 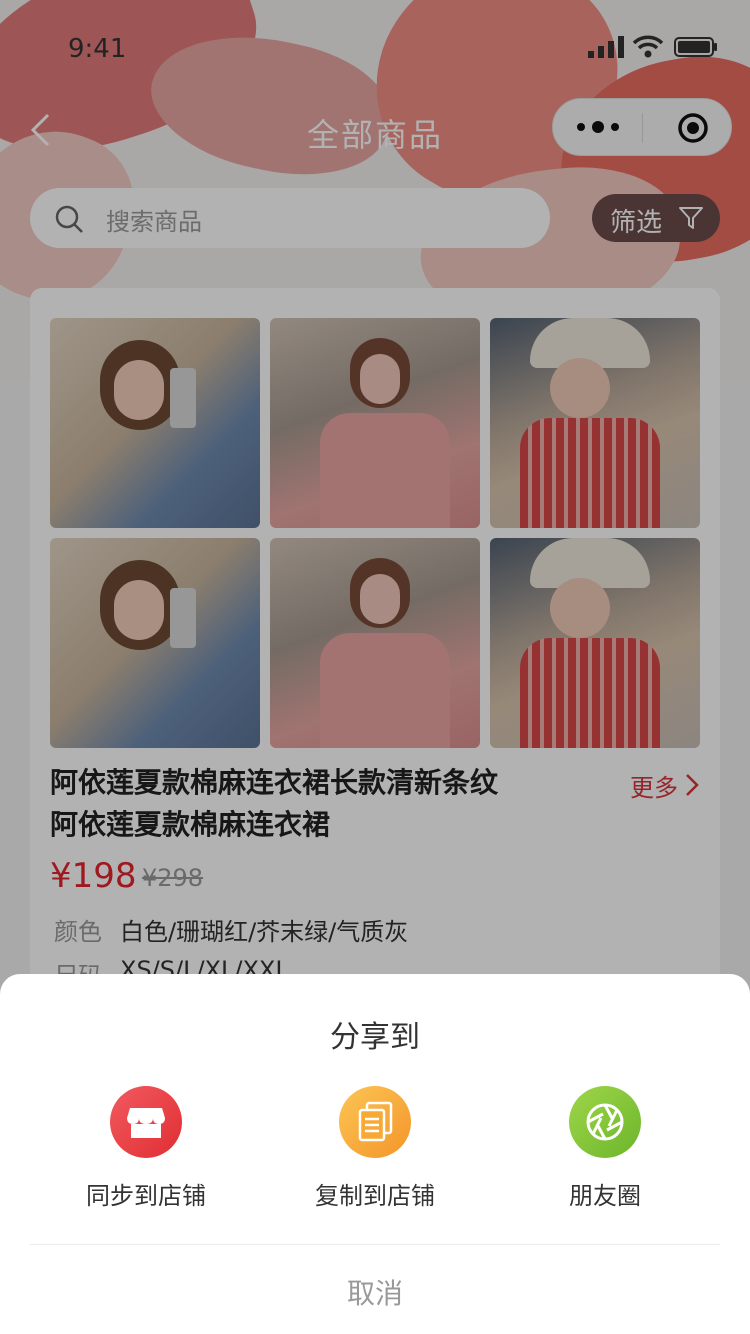 What do you see at coordinates (375, 1196) in the screenshot?
I see `share-option-label: 复制到店铺` at bounding box center [375, 1196].